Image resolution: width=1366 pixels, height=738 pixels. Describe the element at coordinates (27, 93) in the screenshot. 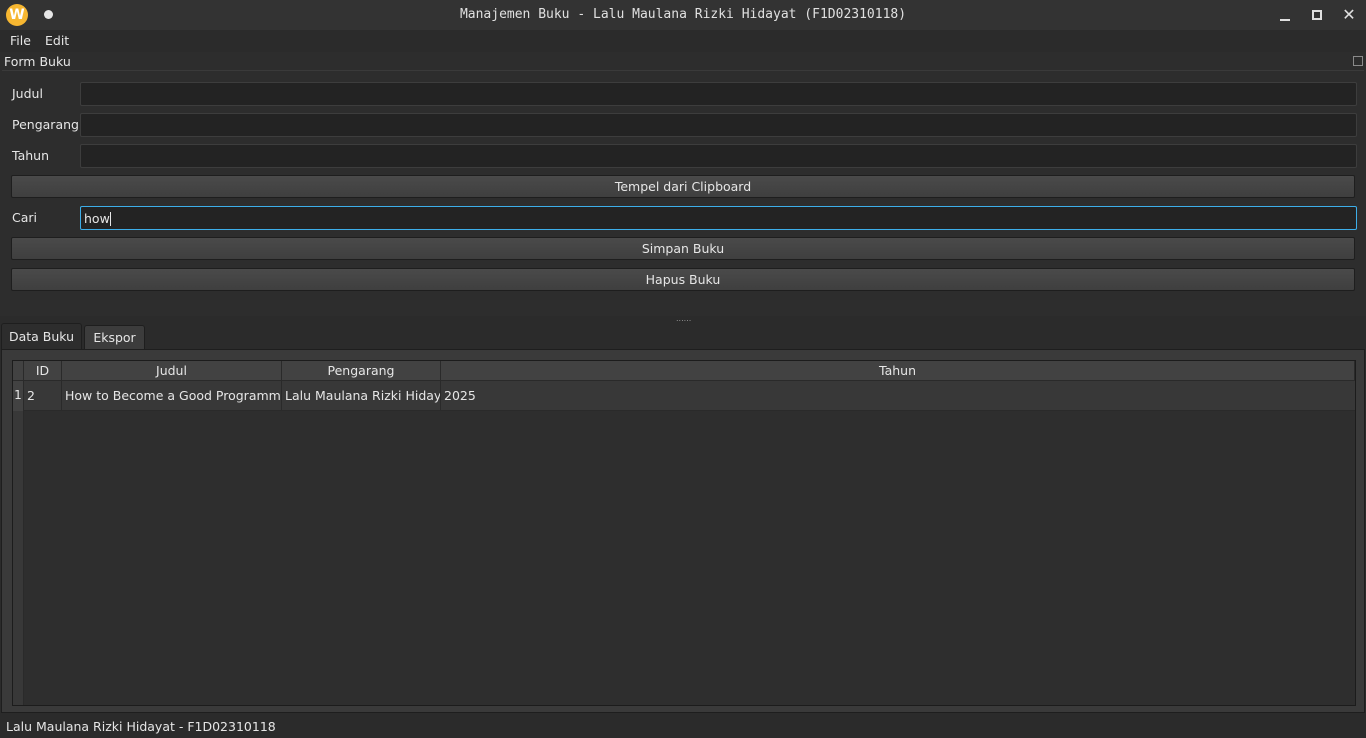

I see `judul-label: Judul` at that location.